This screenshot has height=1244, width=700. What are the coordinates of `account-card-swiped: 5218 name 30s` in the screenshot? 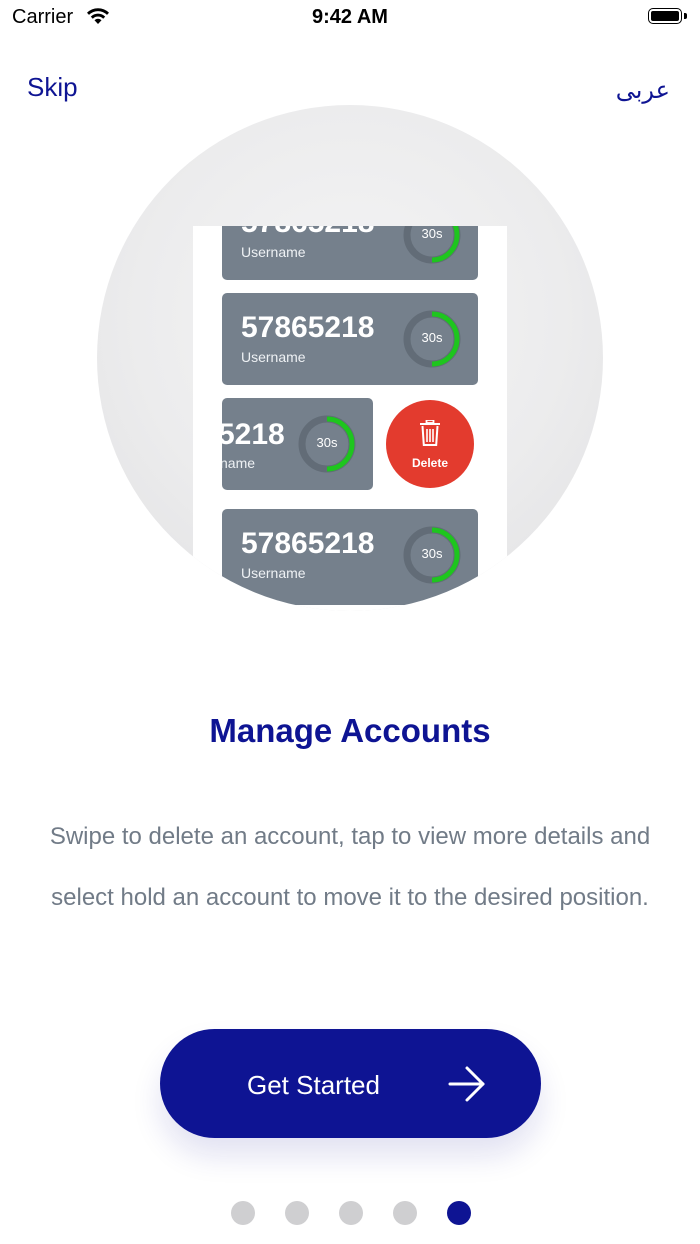 It's located at (297, 444).